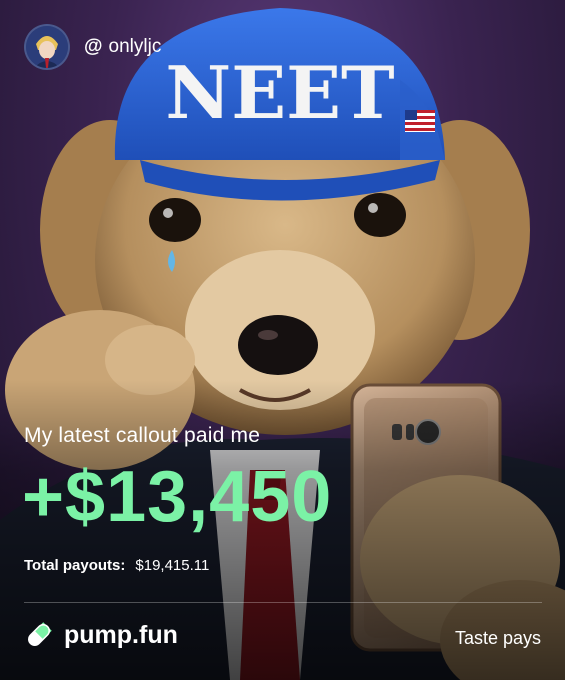 The image size is (565, 680). What do you see at coordinates (279, 92) in the screenshot?
I see `hat-text: NEET` at bounding box center [279, 92].